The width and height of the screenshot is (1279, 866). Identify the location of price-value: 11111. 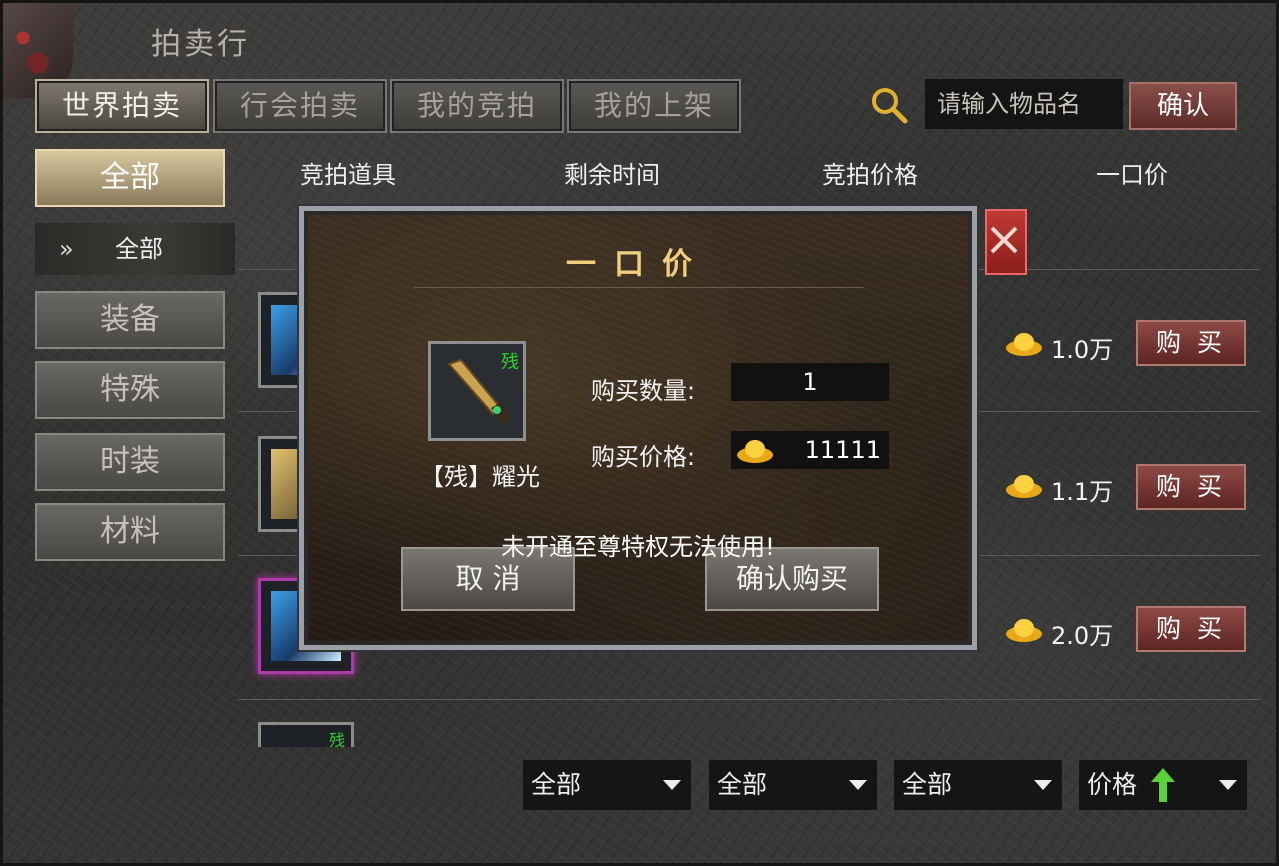
(842, 450).